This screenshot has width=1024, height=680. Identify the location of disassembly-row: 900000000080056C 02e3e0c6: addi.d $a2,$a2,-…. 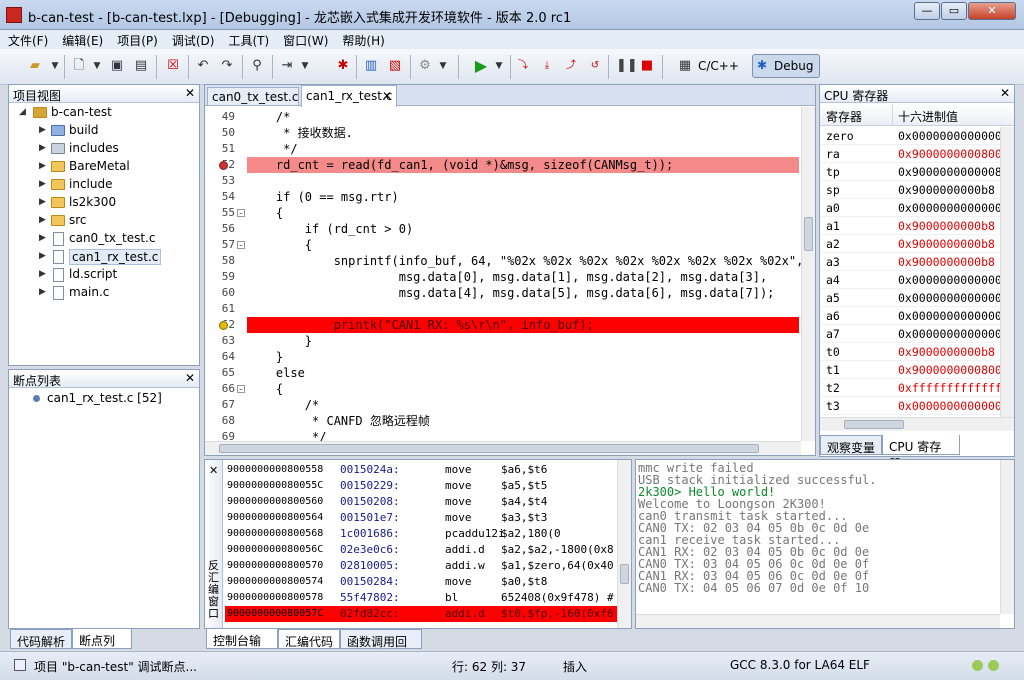
(422, 550).